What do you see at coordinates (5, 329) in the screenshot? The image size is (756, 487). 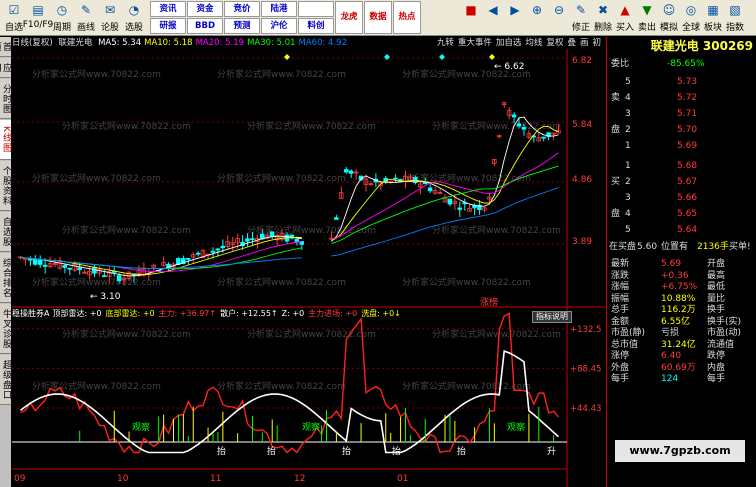 I see `side-tab-7: 牛叉诊股` at bounding box center [5, 329].